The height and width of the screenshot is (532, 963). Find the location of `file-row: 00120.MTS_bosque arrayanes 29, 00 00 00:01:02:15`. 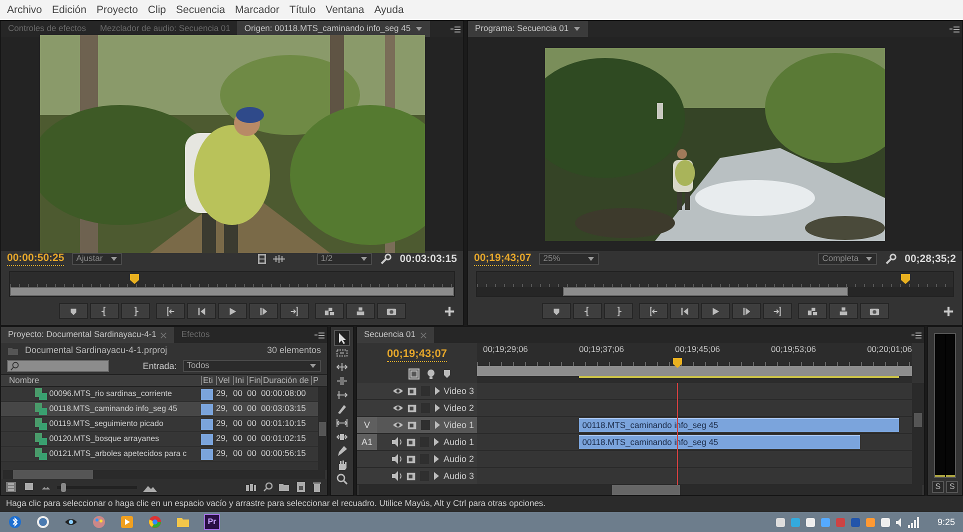

file-row: 00120.MTS_bosque arrayanes 29, 00 00 00:01:02:15 is located at coordinates (159, 439).